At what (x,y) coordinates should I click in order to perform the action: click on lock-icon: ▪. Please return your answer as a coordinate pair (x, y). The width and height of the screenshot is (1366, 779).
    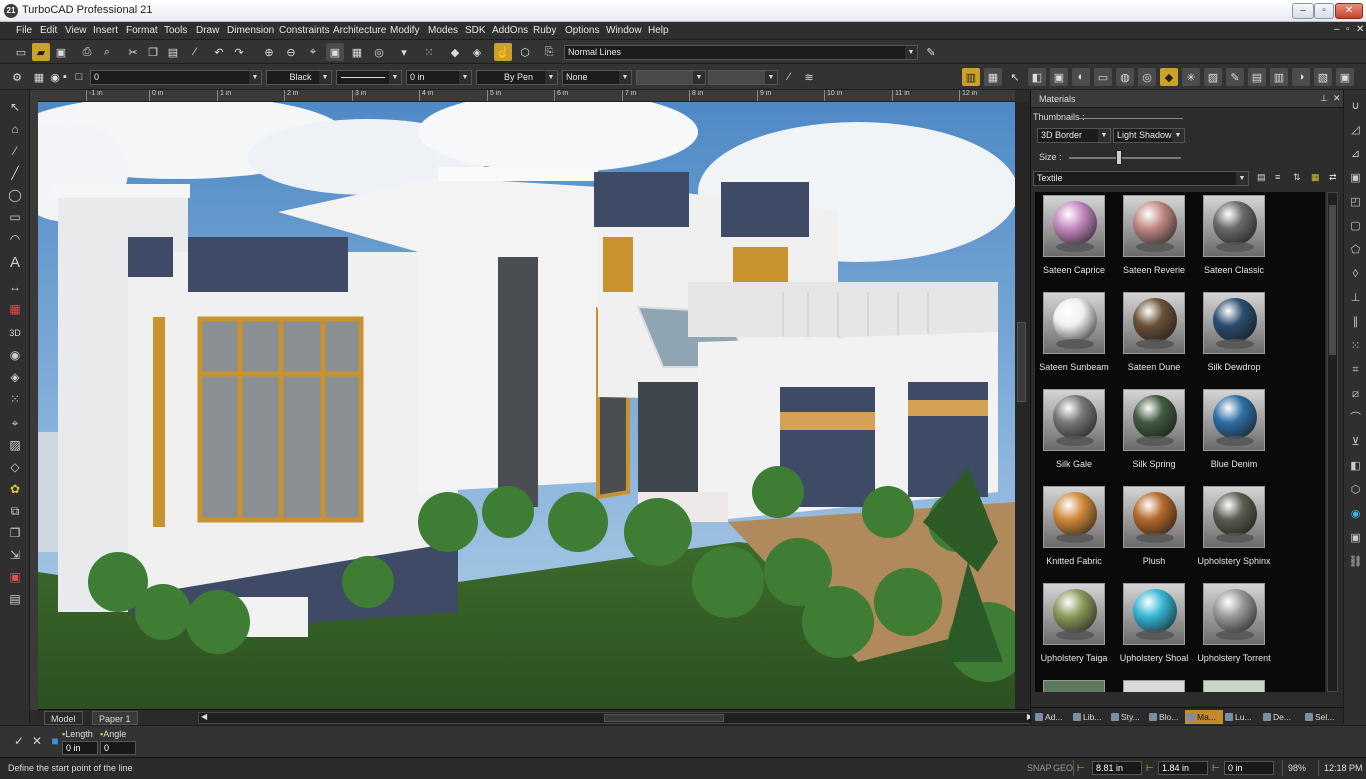
    Looking at the image, I should click on (65, 77).